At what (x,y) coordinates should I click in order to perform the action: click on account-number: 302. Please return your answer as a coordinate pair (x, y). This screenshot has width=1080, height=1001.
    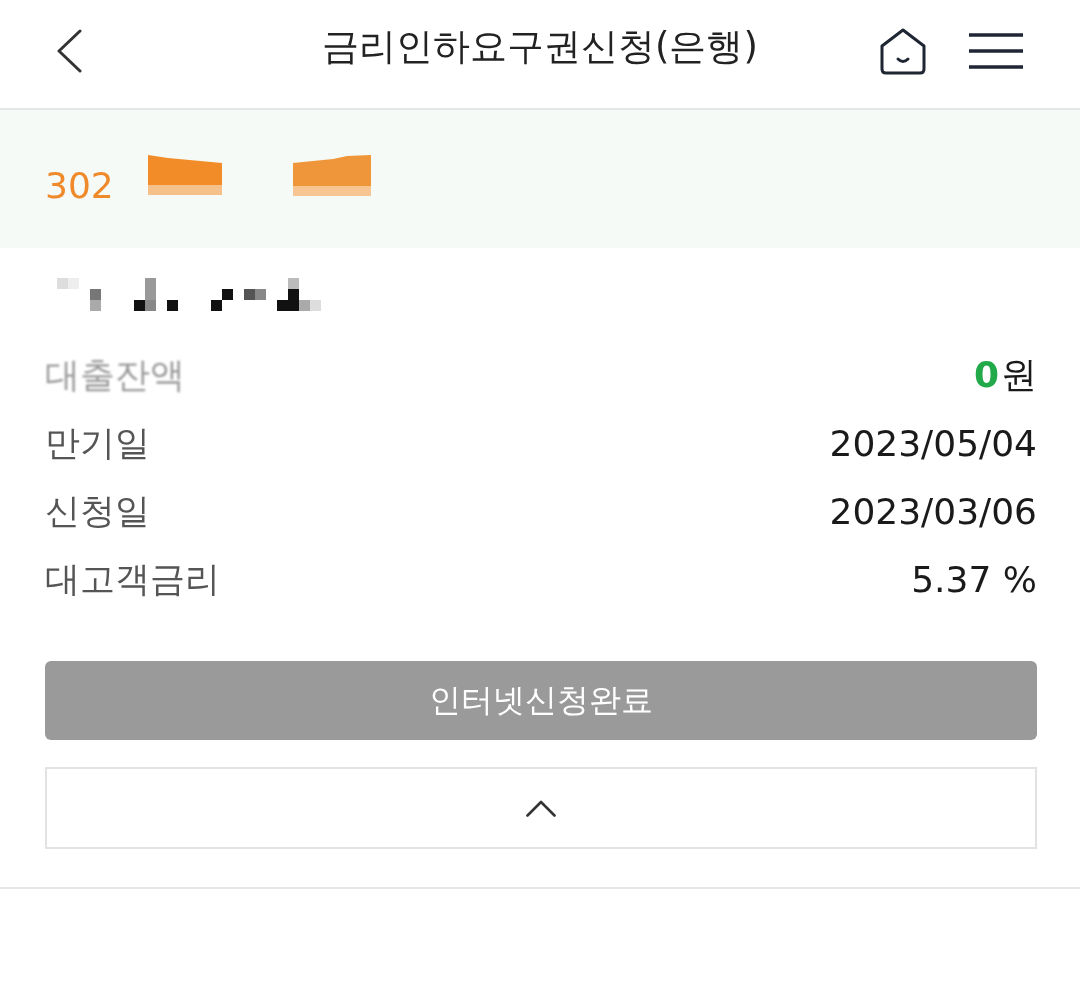
    Looking at the image, I should click on (79, 185).